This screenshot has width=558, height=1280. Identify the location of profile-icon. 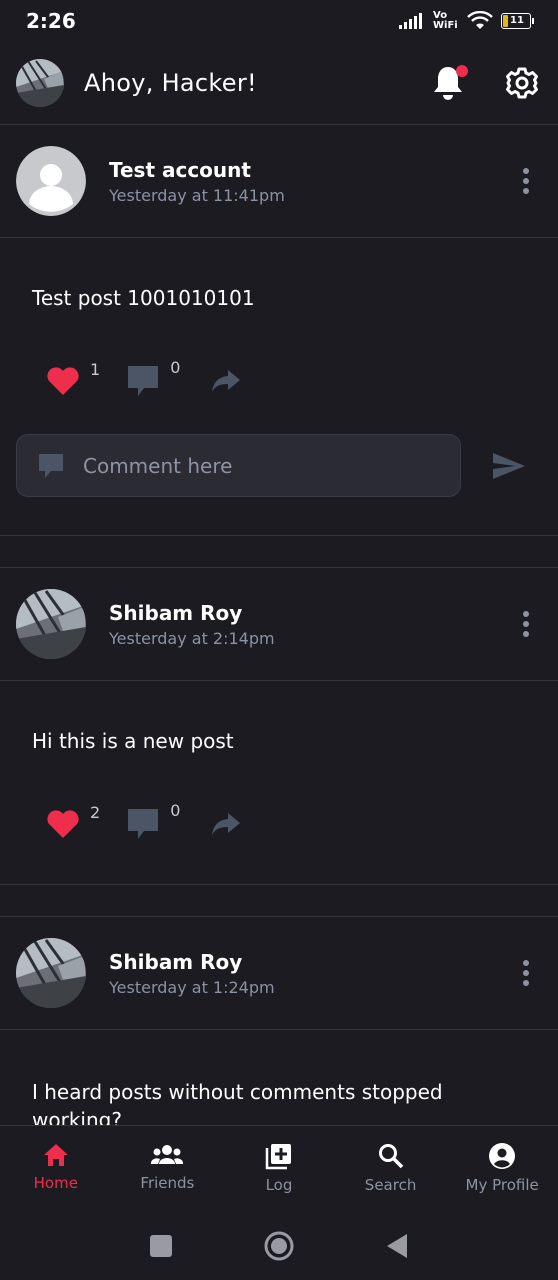
(502, 1156).